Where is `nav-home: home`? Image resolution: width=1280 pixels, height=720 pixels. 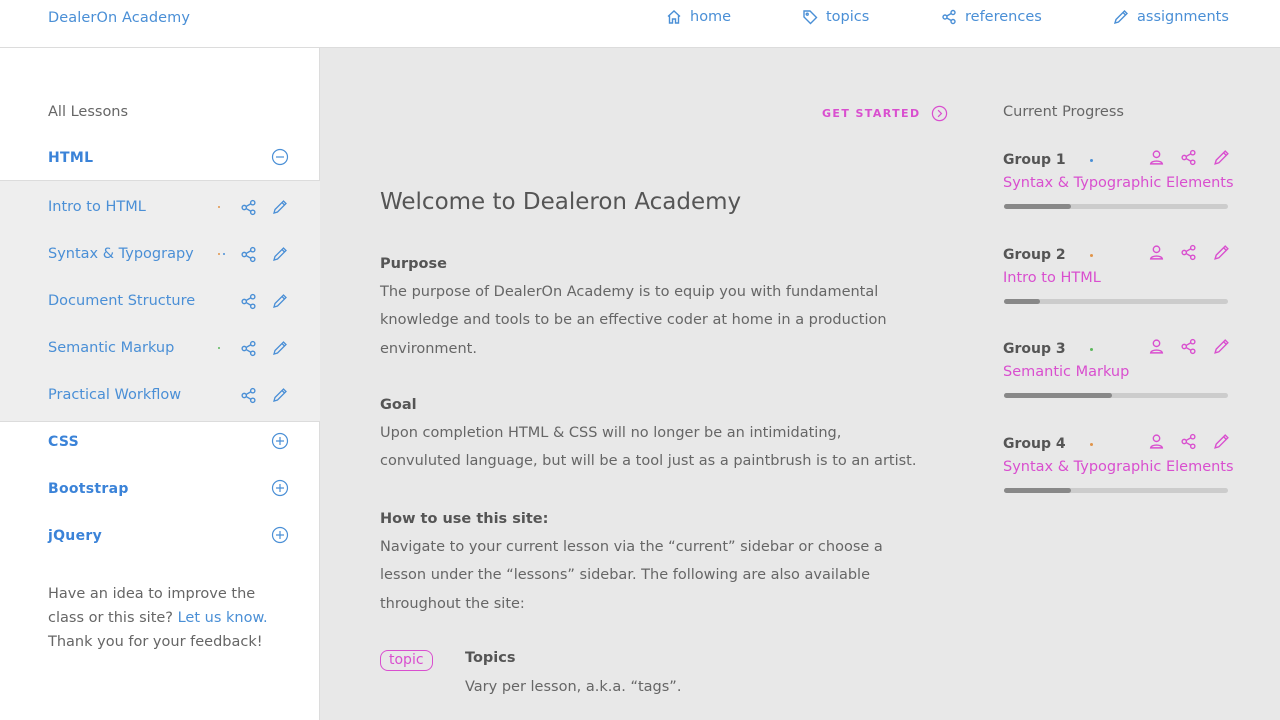
nav-home: home is located at coordinates (698, 17).